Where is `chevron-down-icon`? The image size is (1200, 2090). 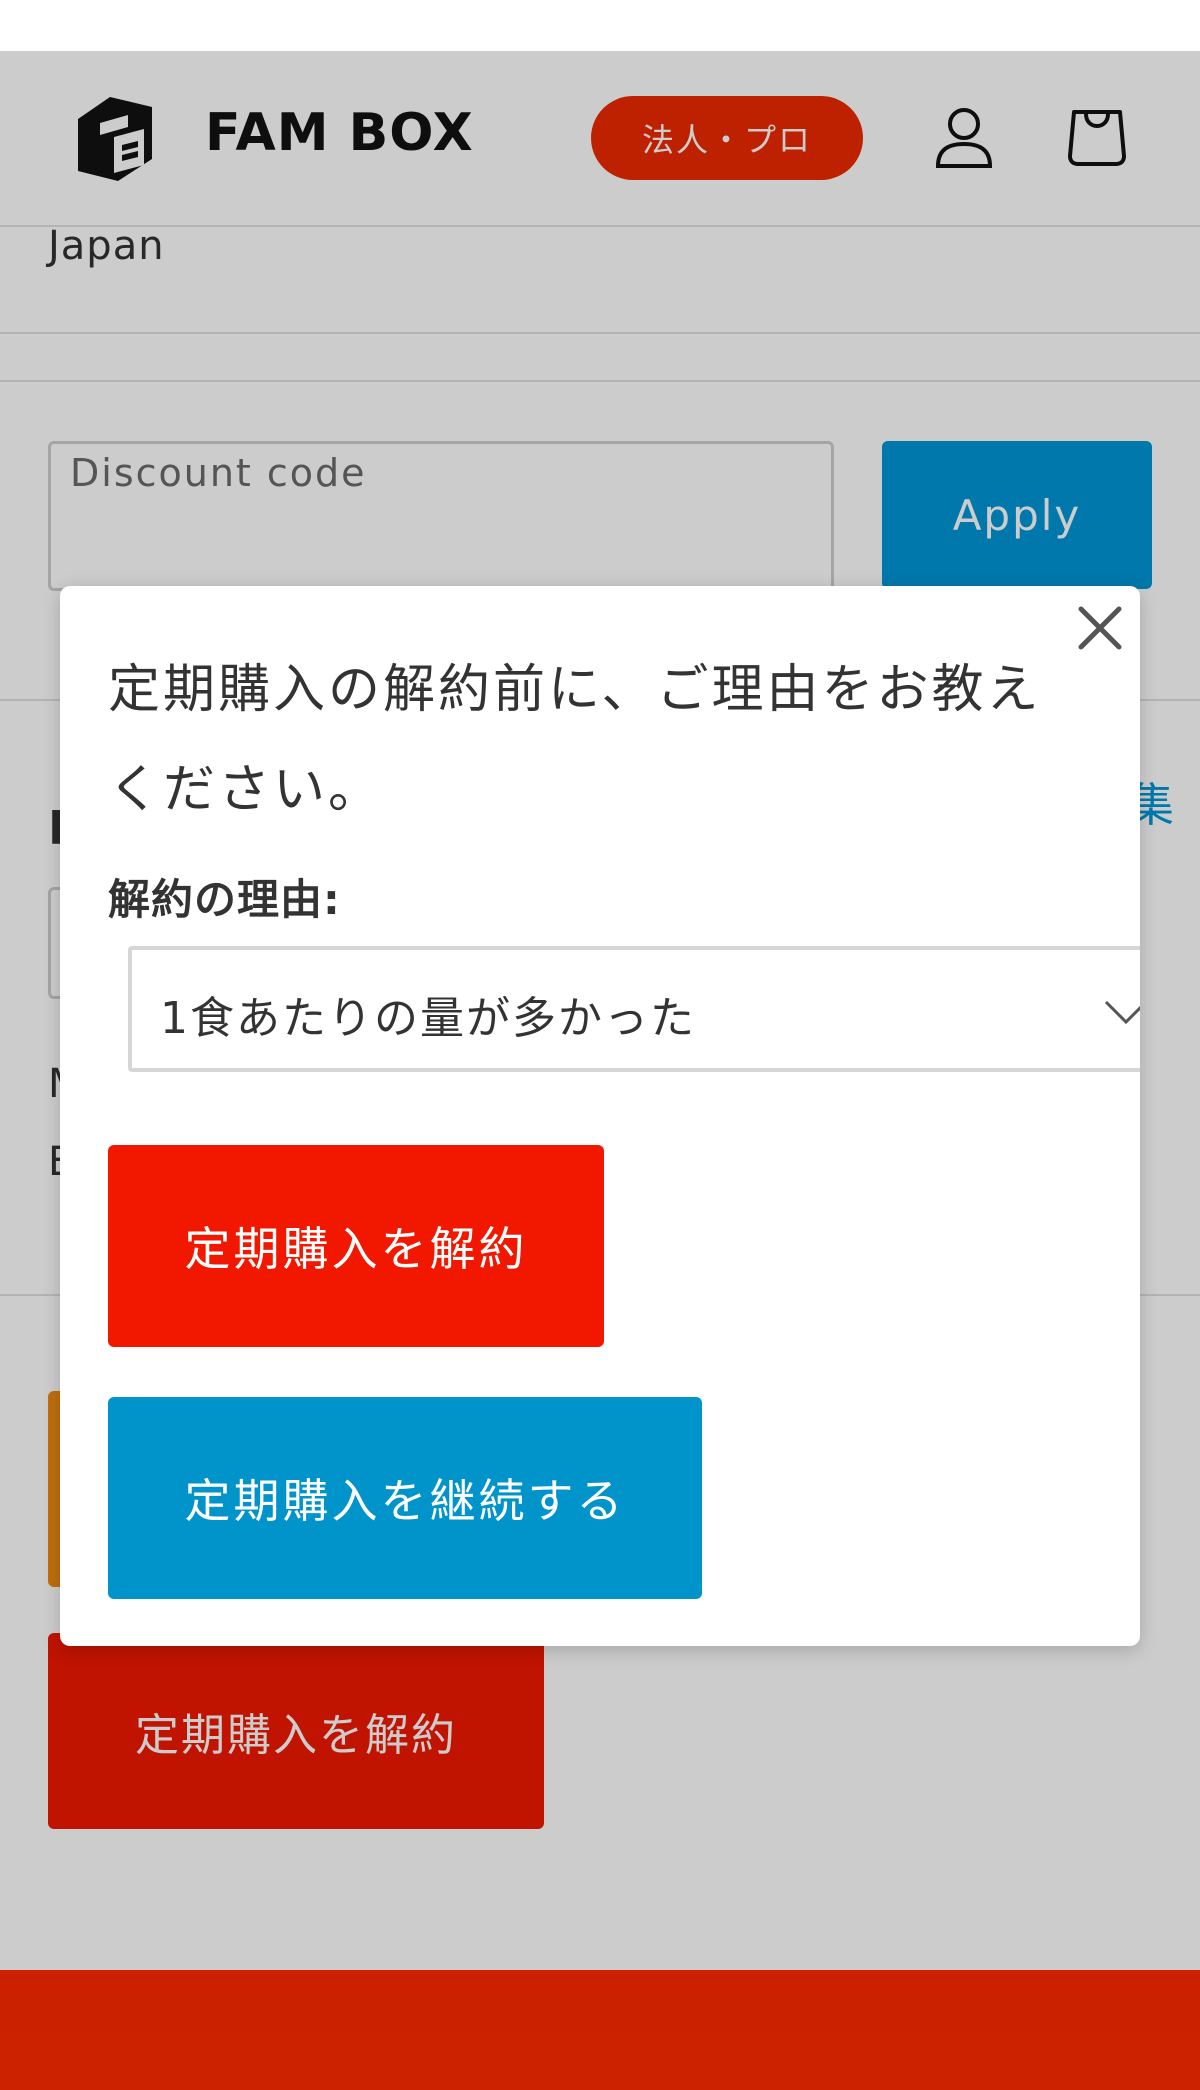
chevron-down-icon is located at coordinates (1122, 1012).